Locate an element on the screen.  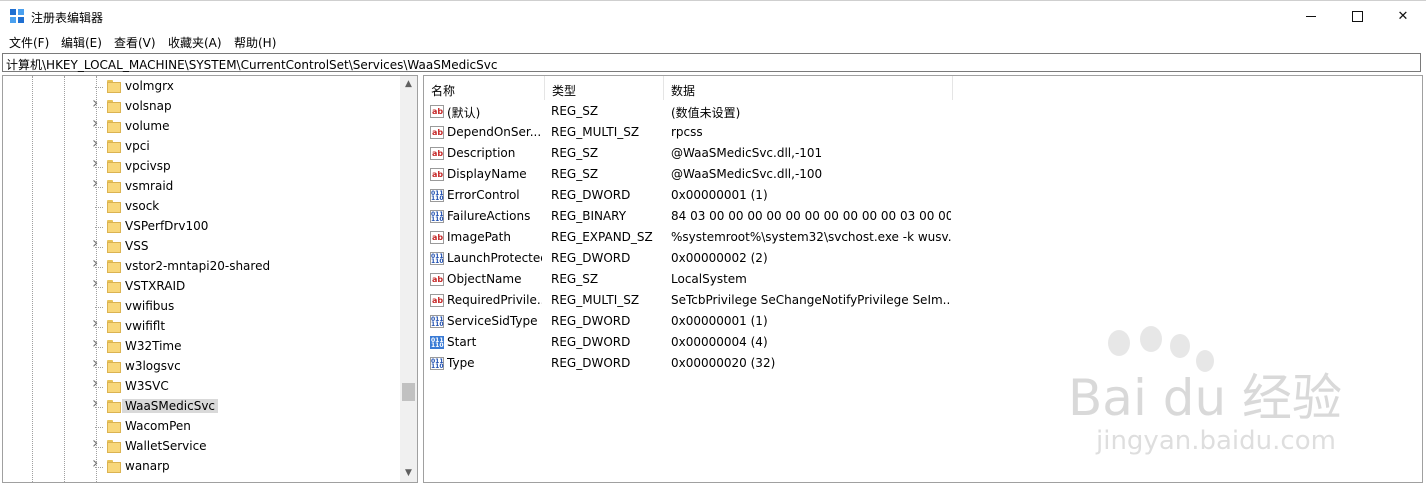
value-row: ab DependOnSer... REG_MULTI_SZ rpcss is located at coordinates (923, 132).